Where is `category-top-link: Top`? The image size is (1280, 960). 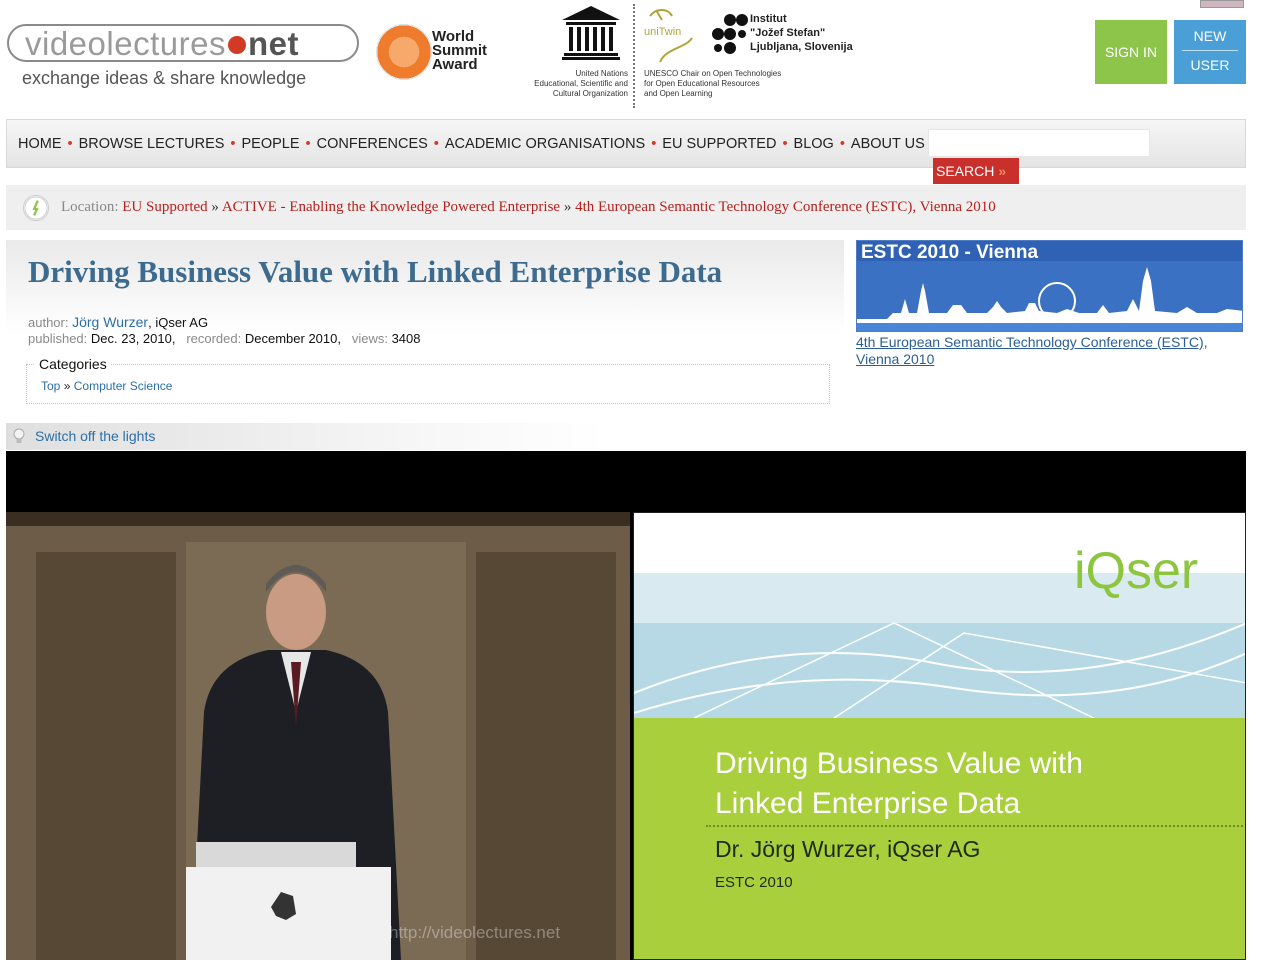 category-top-link: Top is located at coordinates (50, 386).